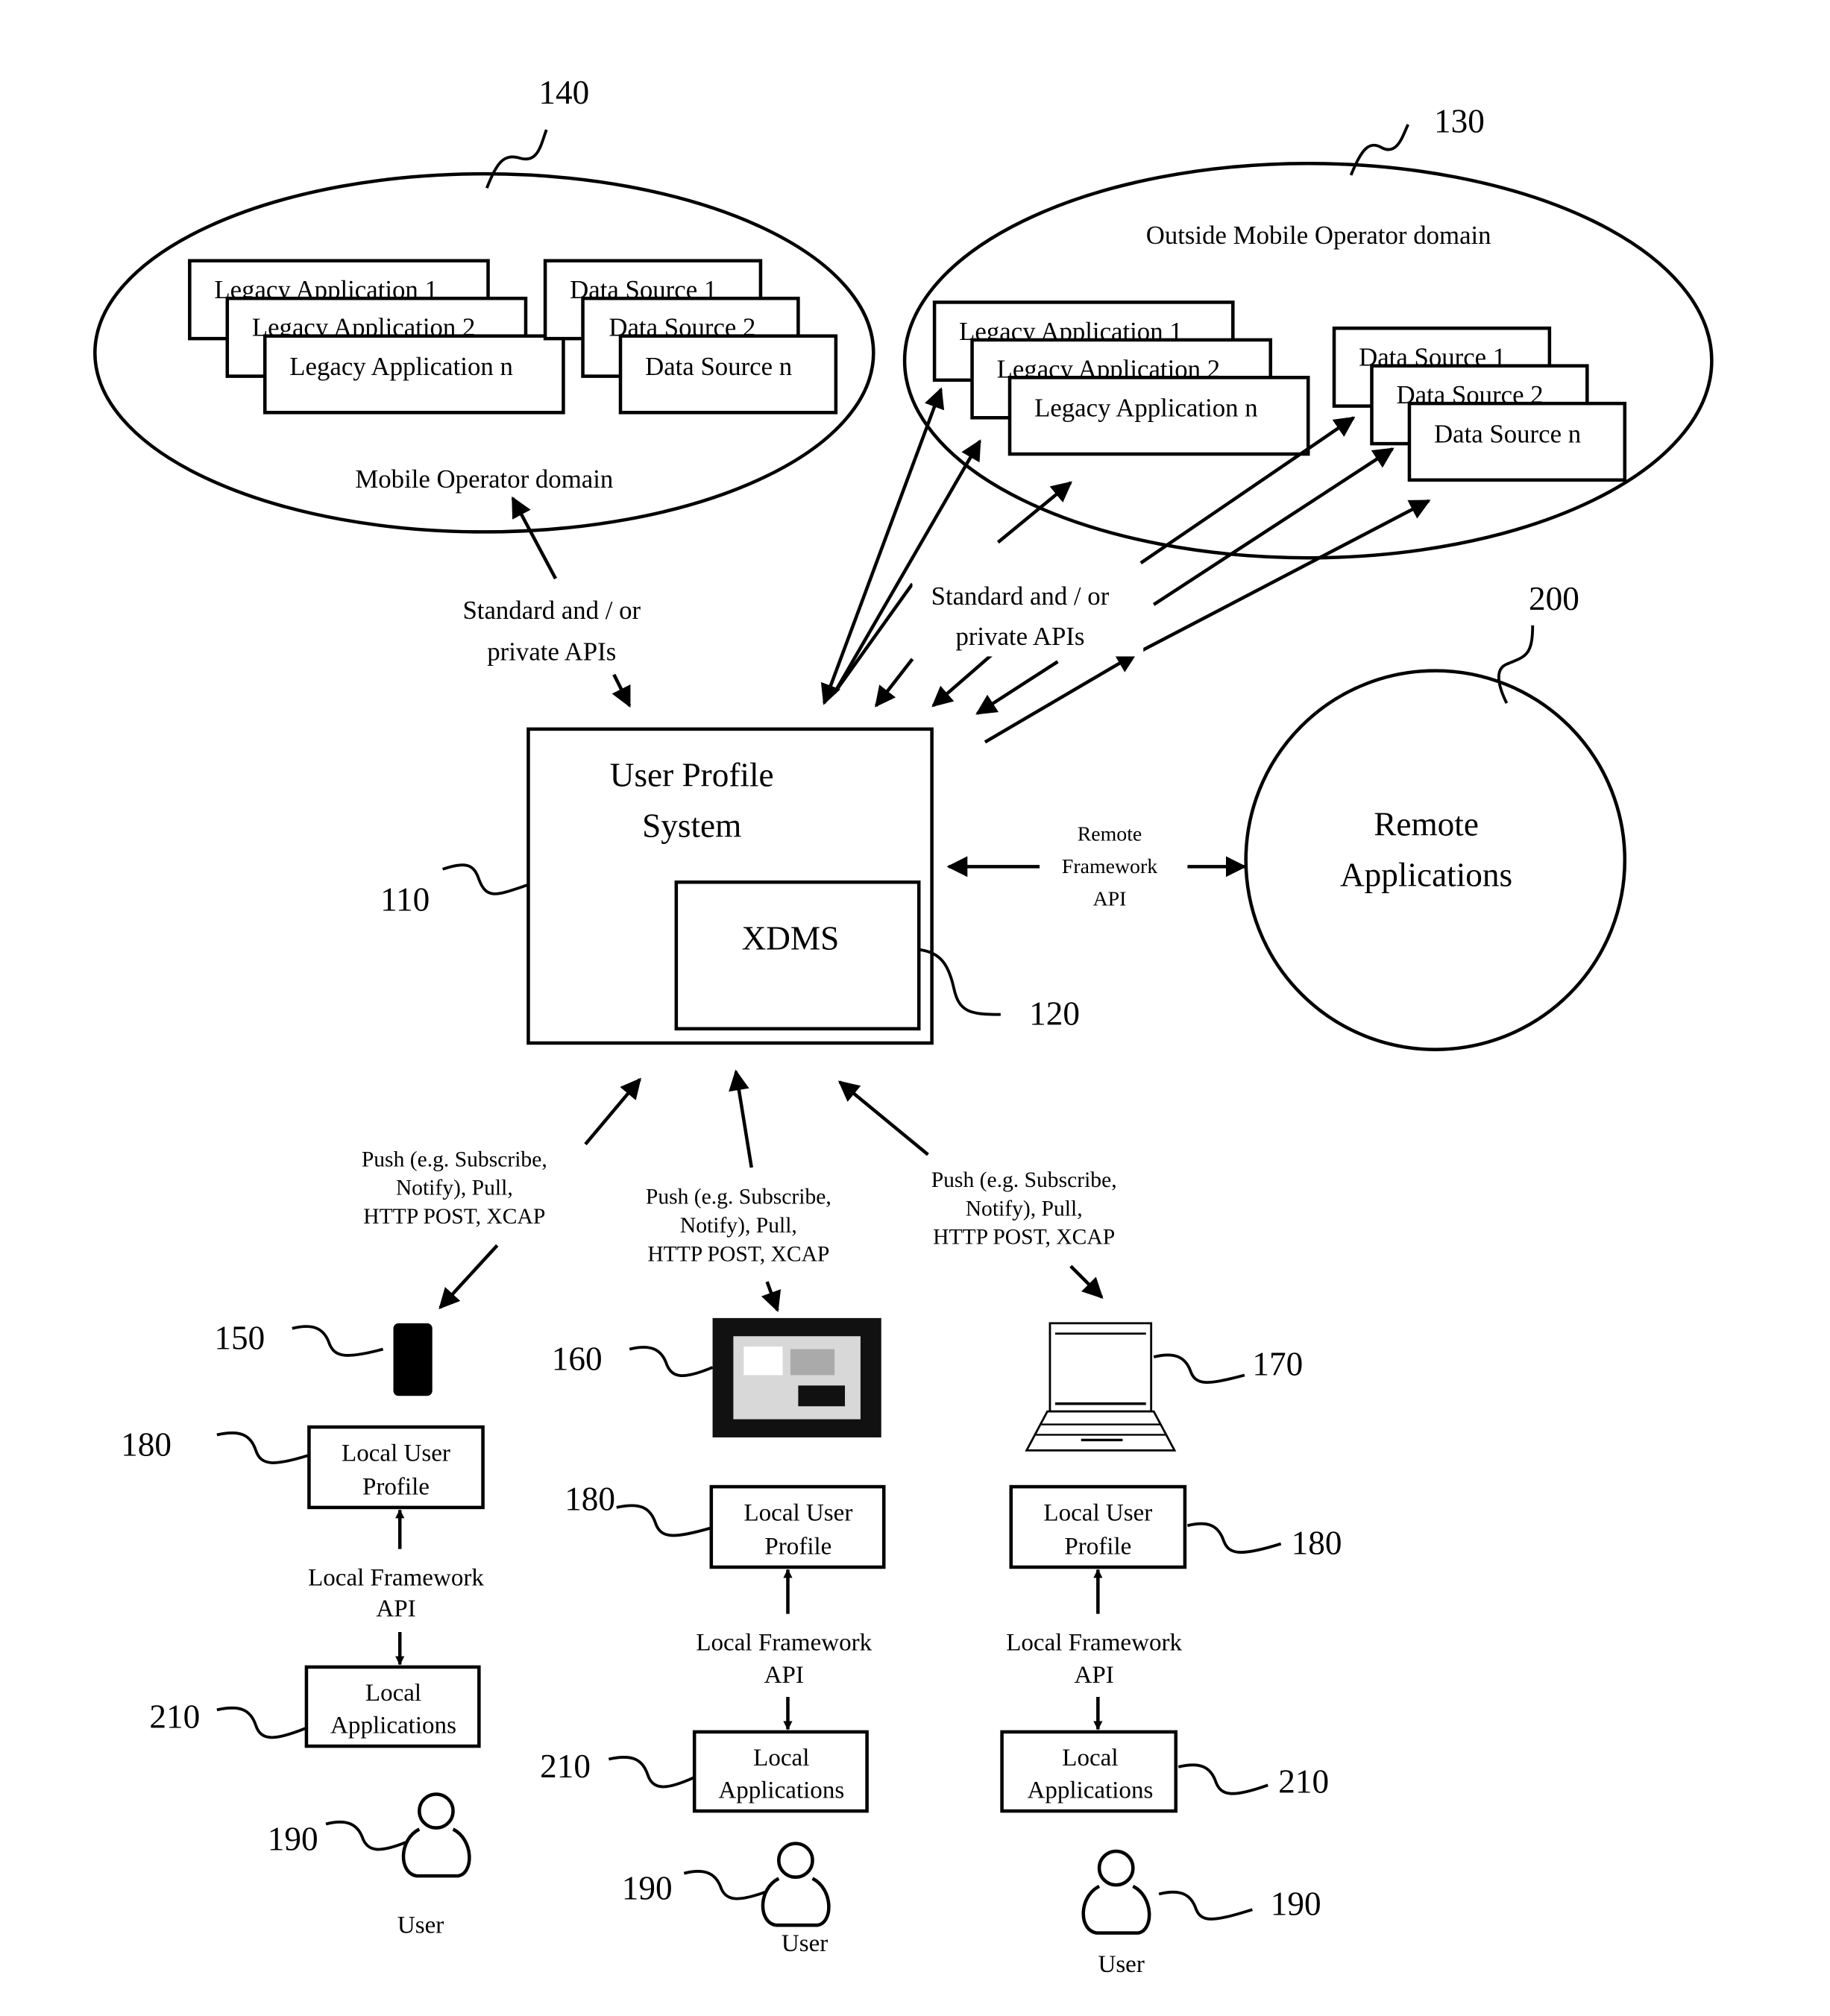 The height and width of the screenshot is (2016, 1830). What do you see at coordinates (1086, 1281) in the screenshot?
I see `arrow-laptop-down` at bounding box center [1086, 1281].